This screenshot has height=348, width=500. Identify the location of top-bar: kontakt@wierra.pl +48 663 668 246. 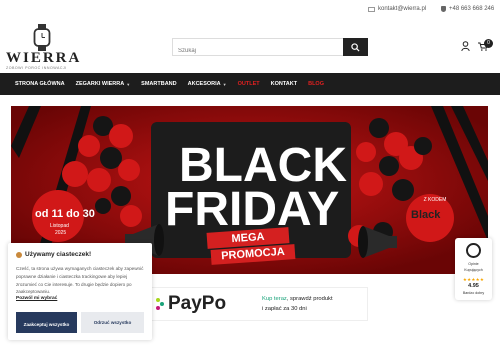
(250, 11).